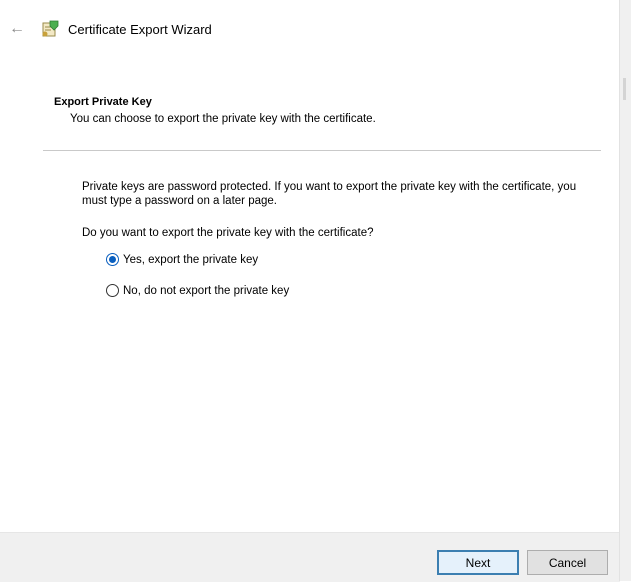  What do you see at coordinates (624, 89) in the screenshot?
I see `scroll-indicator` at bounding box center [624, 89].